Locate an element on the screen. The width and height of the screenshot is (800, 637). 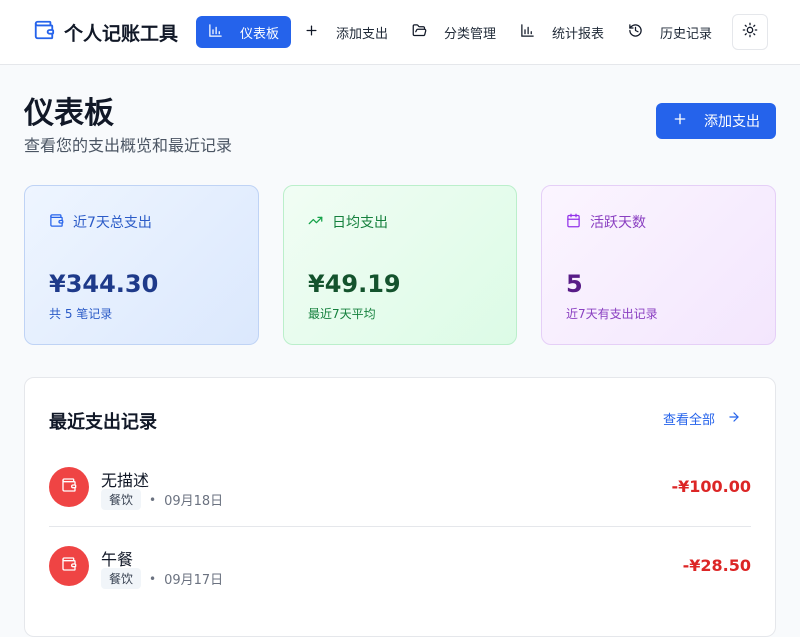
stat-label: 活跃天数 is located at coordinates (618, 223).